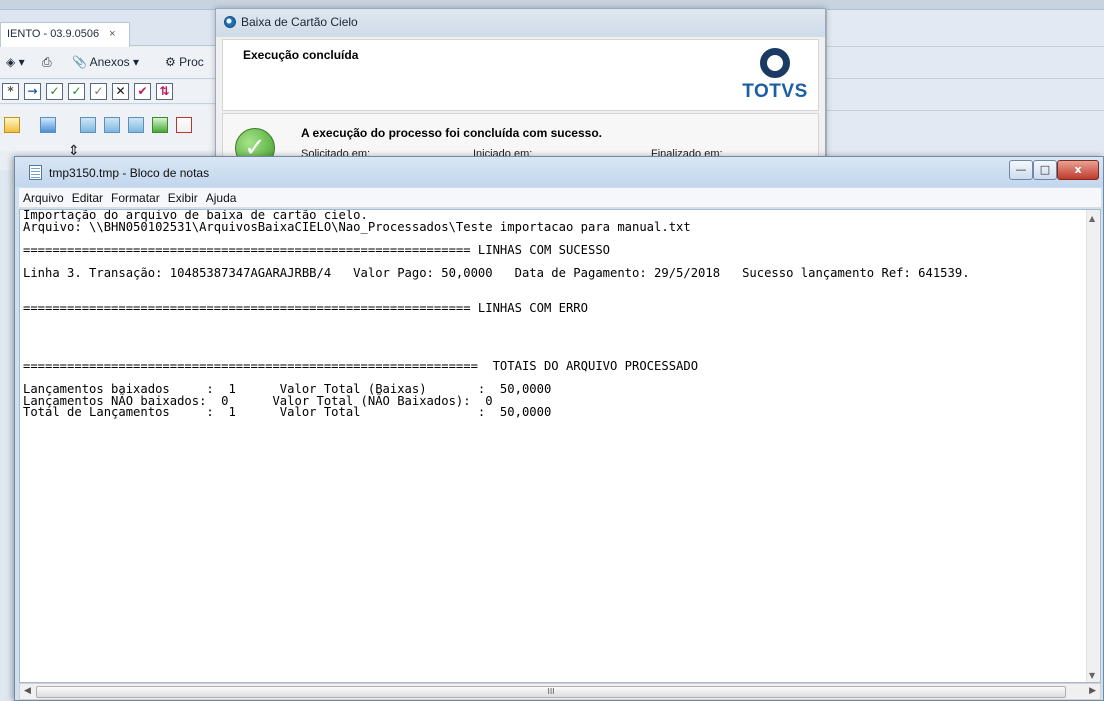  What do you see at coordinates (301, 55) in the screenshot?
I see `dialog-header-title: Execução concluída` at bounding box center [301, 55].